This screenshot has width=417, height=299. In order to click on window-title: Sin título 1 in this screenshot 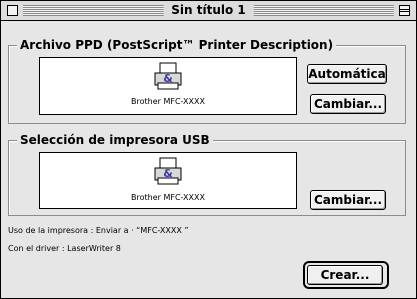, I will do `click(208, 10)`.